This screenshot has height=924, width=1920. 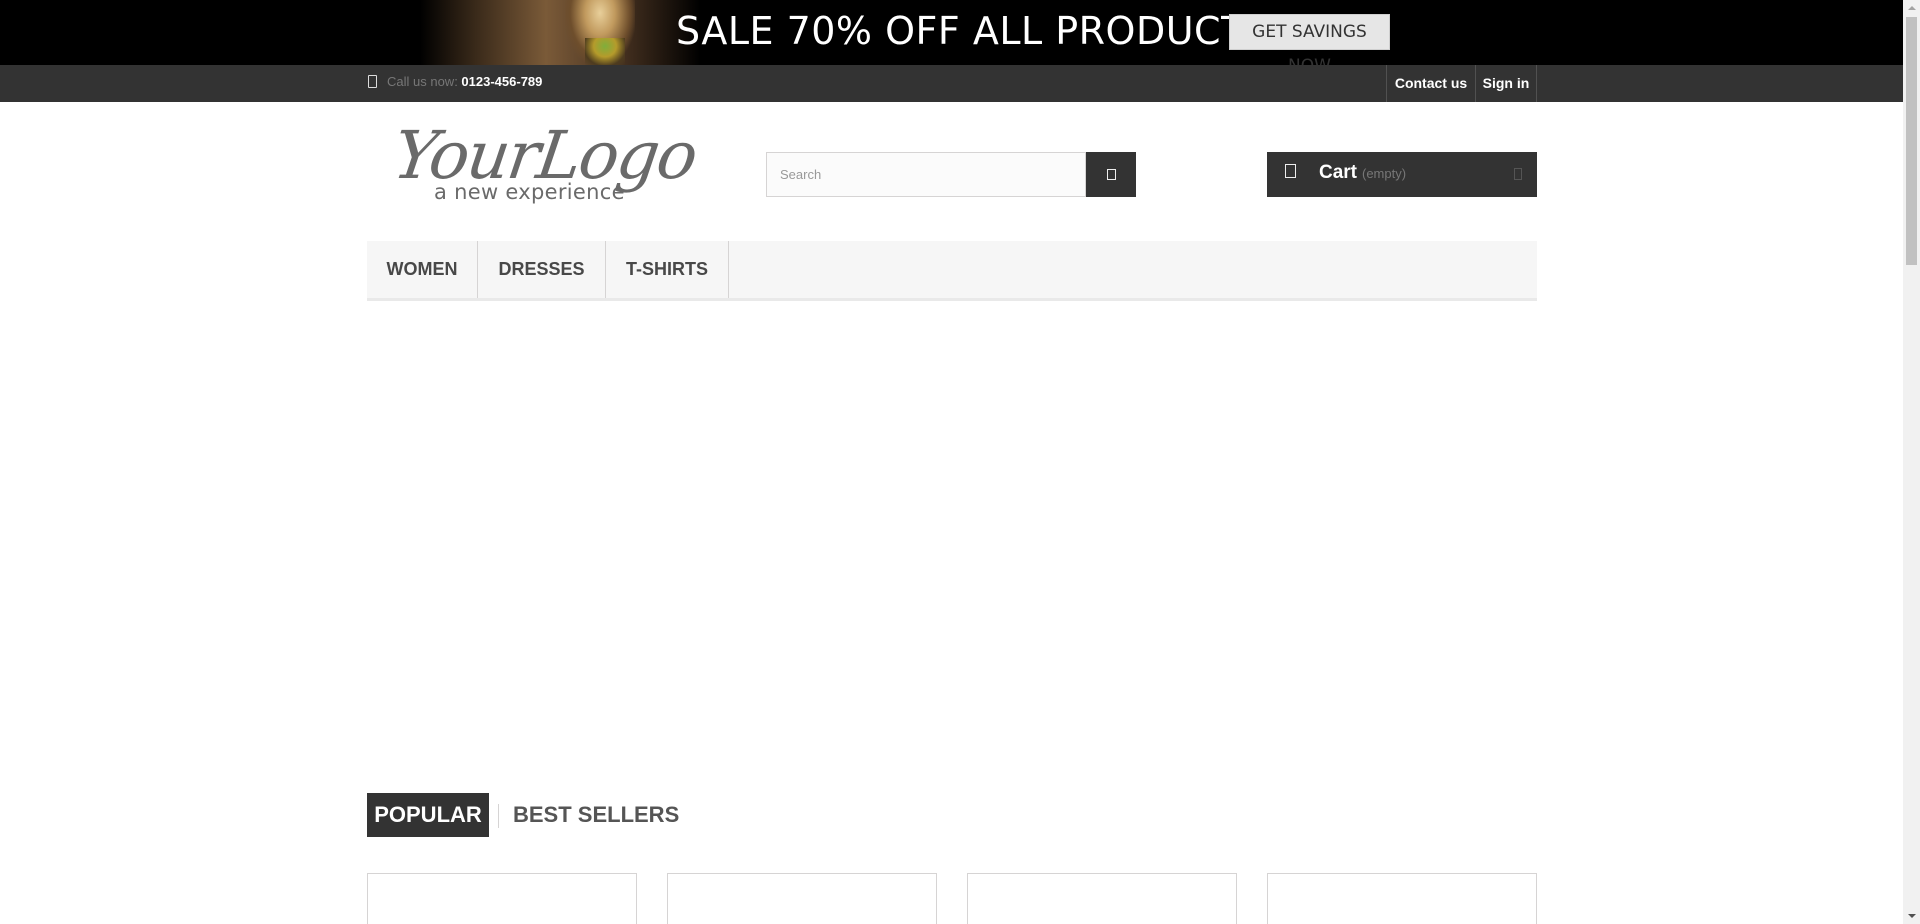 I want to click on call-label: Call us now:, so click(x=424, y=81).